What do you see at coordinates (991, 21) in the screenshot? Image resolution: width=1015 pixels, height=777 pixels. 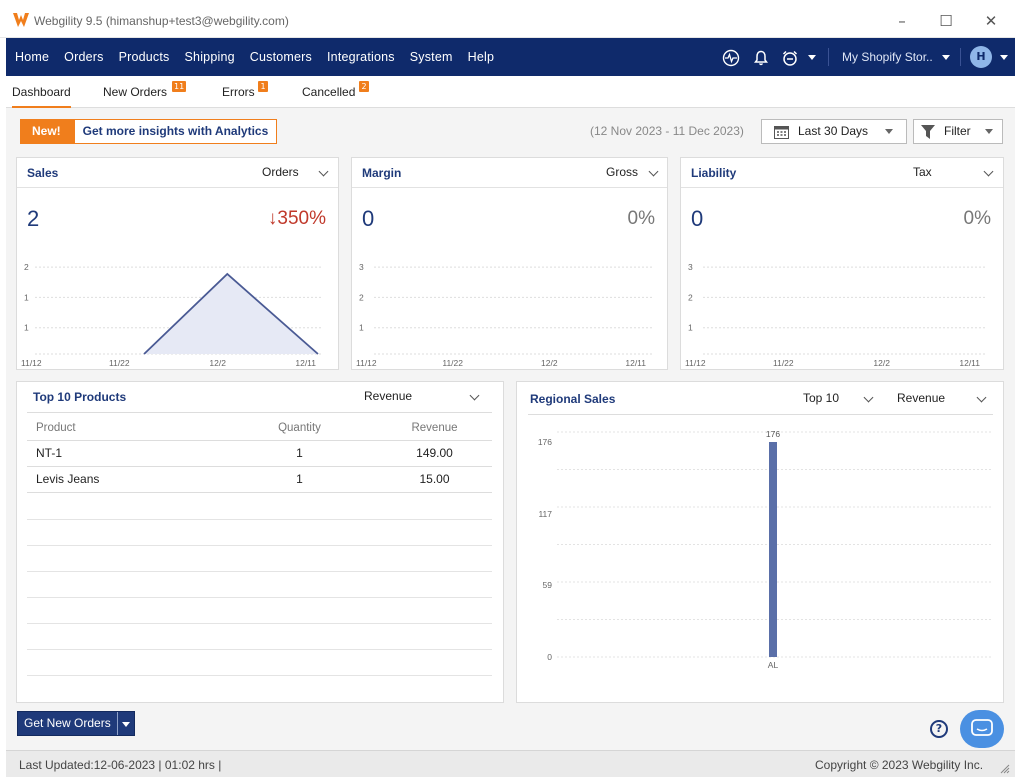 I see `close-icon: ✕` at bounding box center [991, 21].